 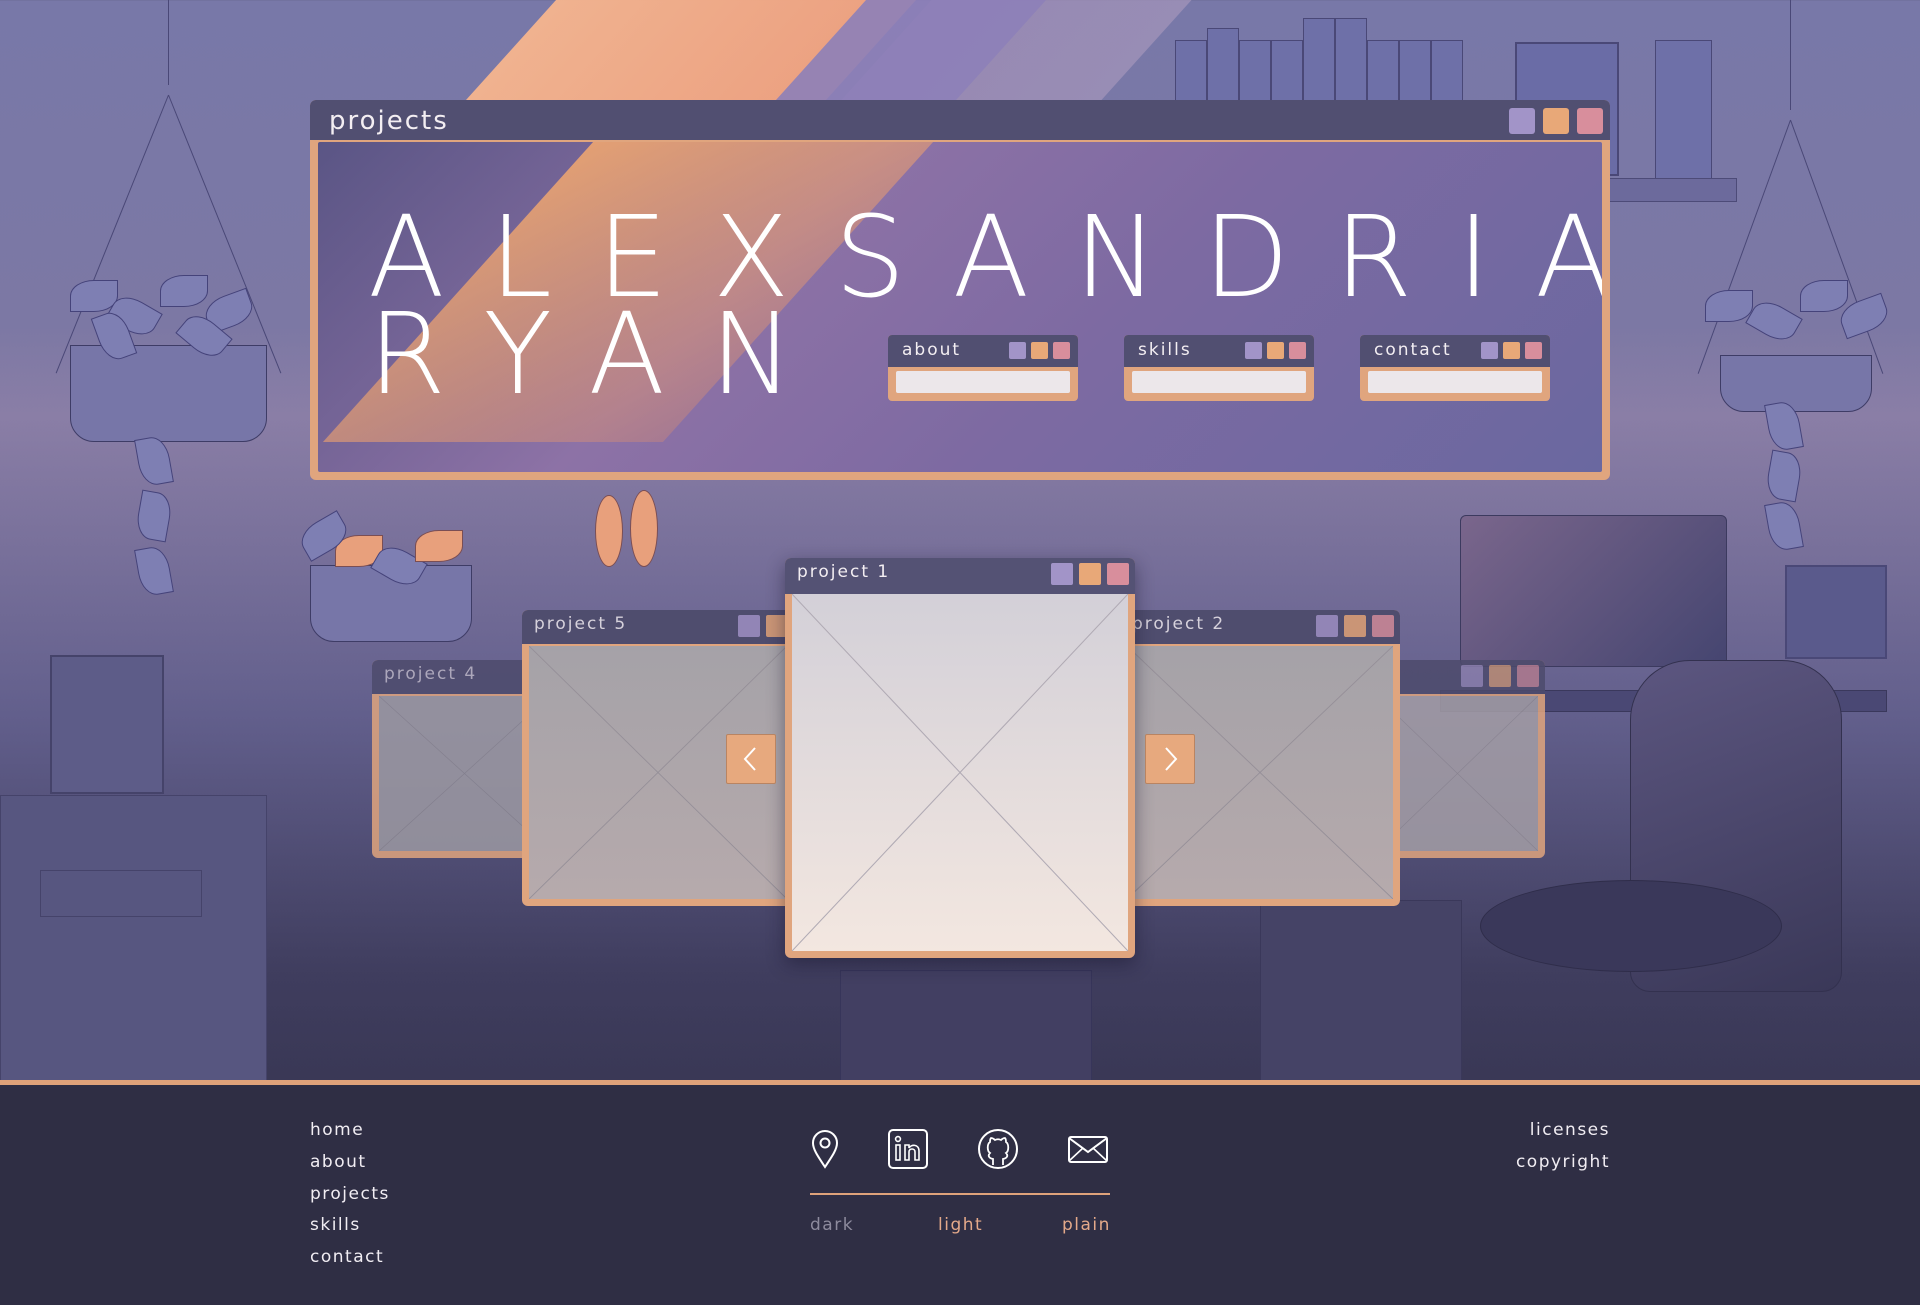 I want to click on footer-link-licenses: licenses, so click(x=1570, y=1130).